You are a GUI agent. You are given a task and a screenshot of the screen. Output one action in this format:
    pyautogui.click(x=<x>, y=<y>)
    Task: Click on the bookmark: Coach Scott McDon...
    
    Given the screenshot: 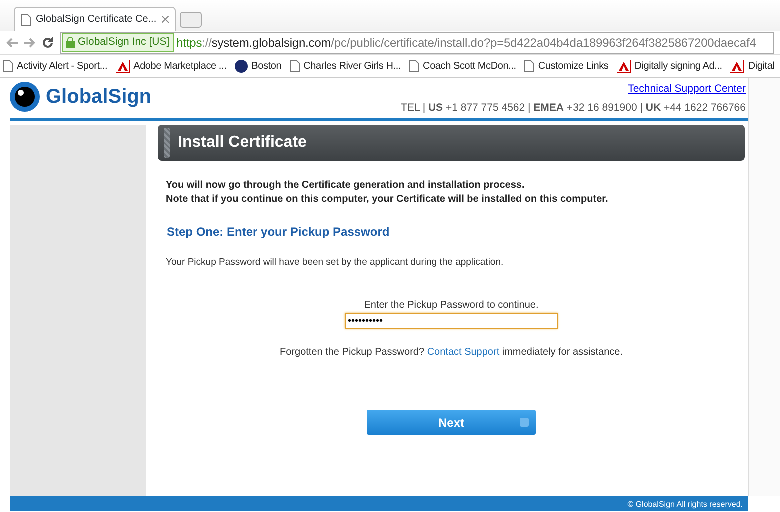 What is the action you would take?
    pyautogui.click(x=462, y=66)
    